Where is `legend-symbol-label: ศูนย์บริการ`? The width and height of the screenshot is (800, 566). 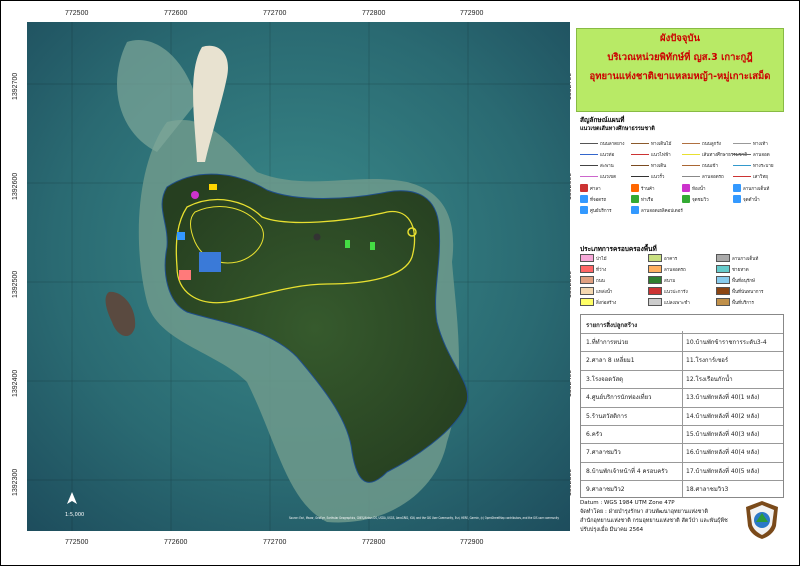 legend-symbol-label: ศูนย์บริการ is located at coordinates (601, 211).